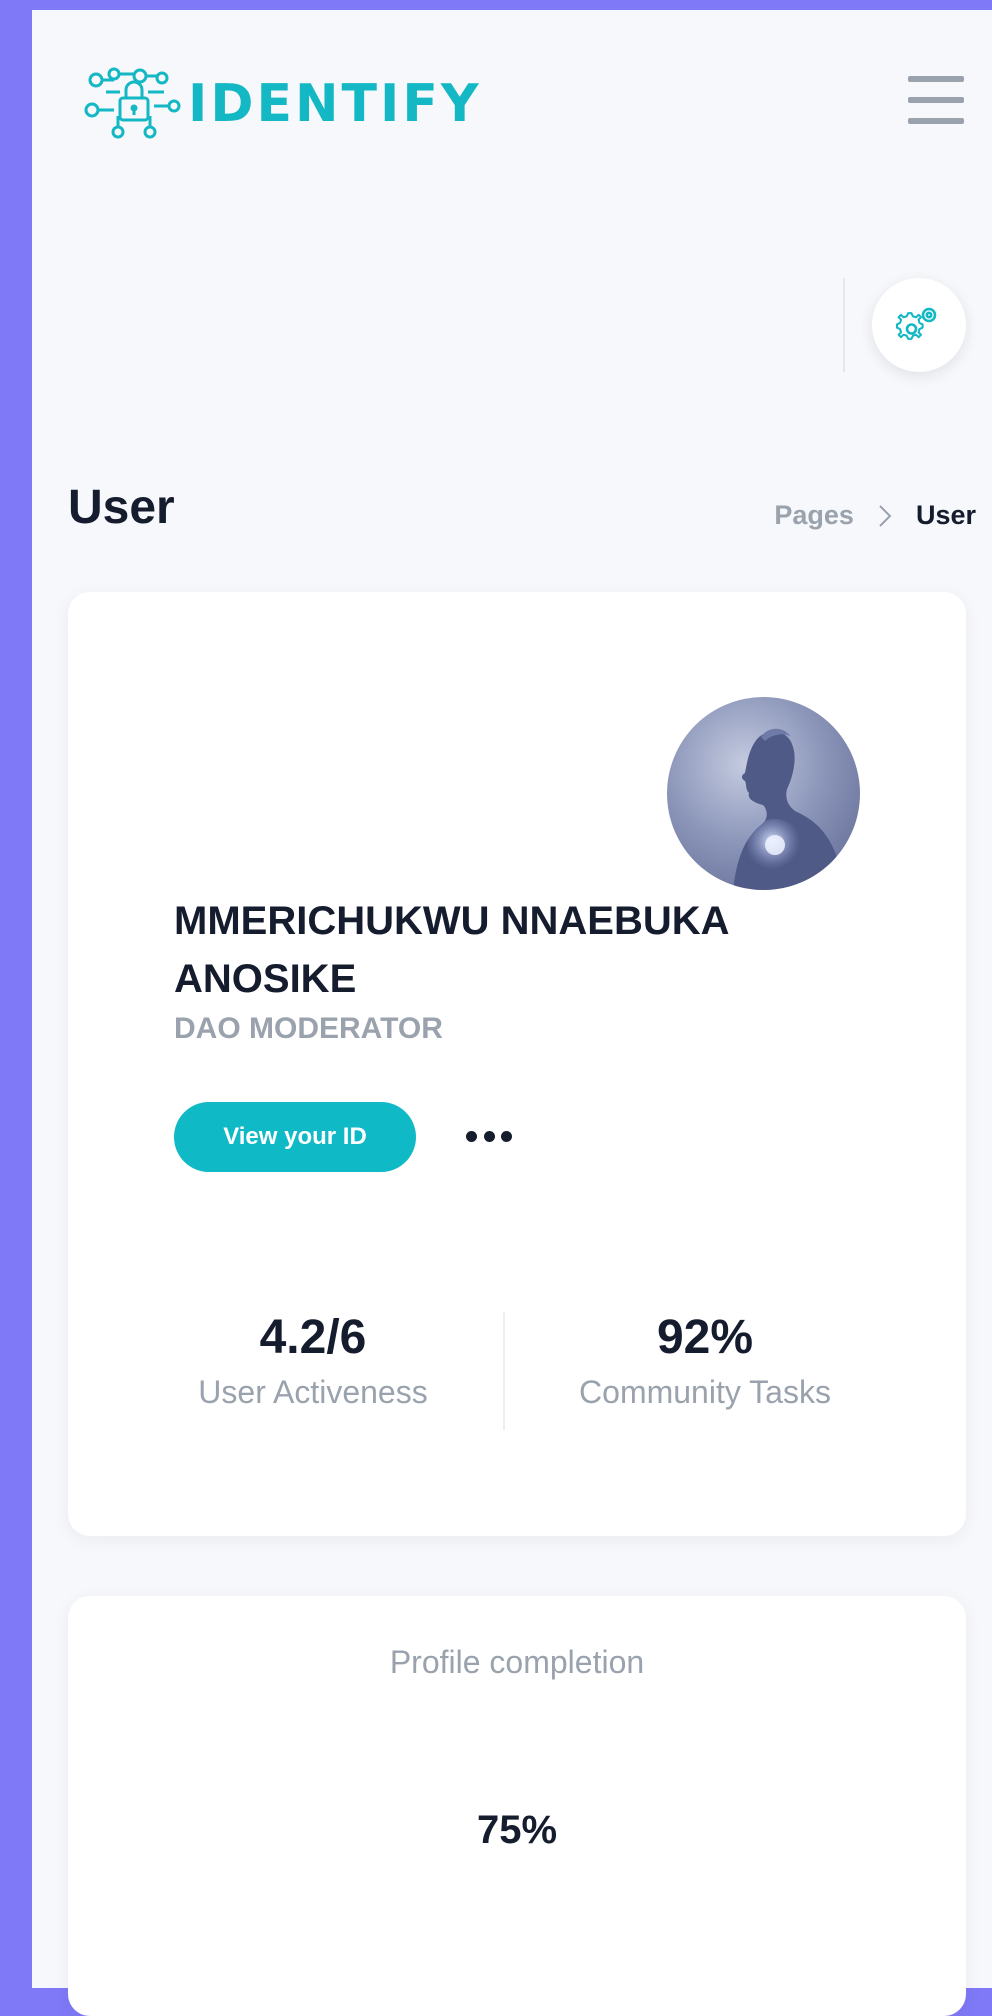 This screenshot has height=2016, width=992. Describe the element at coordinates (814, 515) in the screenshot. I see `breadcrumb-pages-link: Pages` at that location.